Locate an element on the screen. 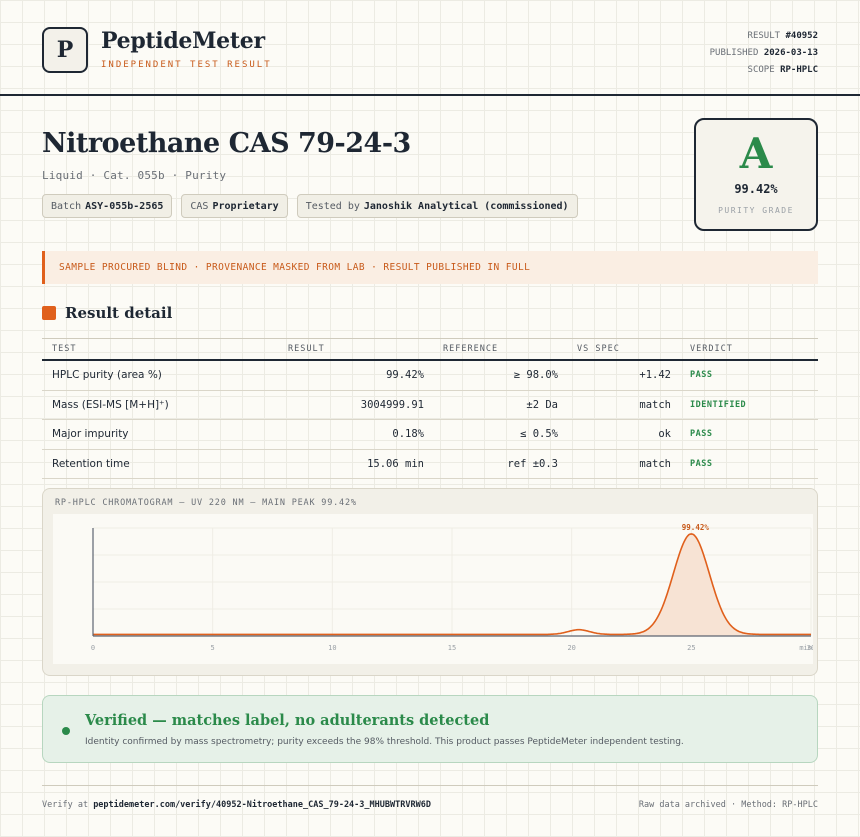  cell-result: 0.18% is located at coordinates (408, 434).